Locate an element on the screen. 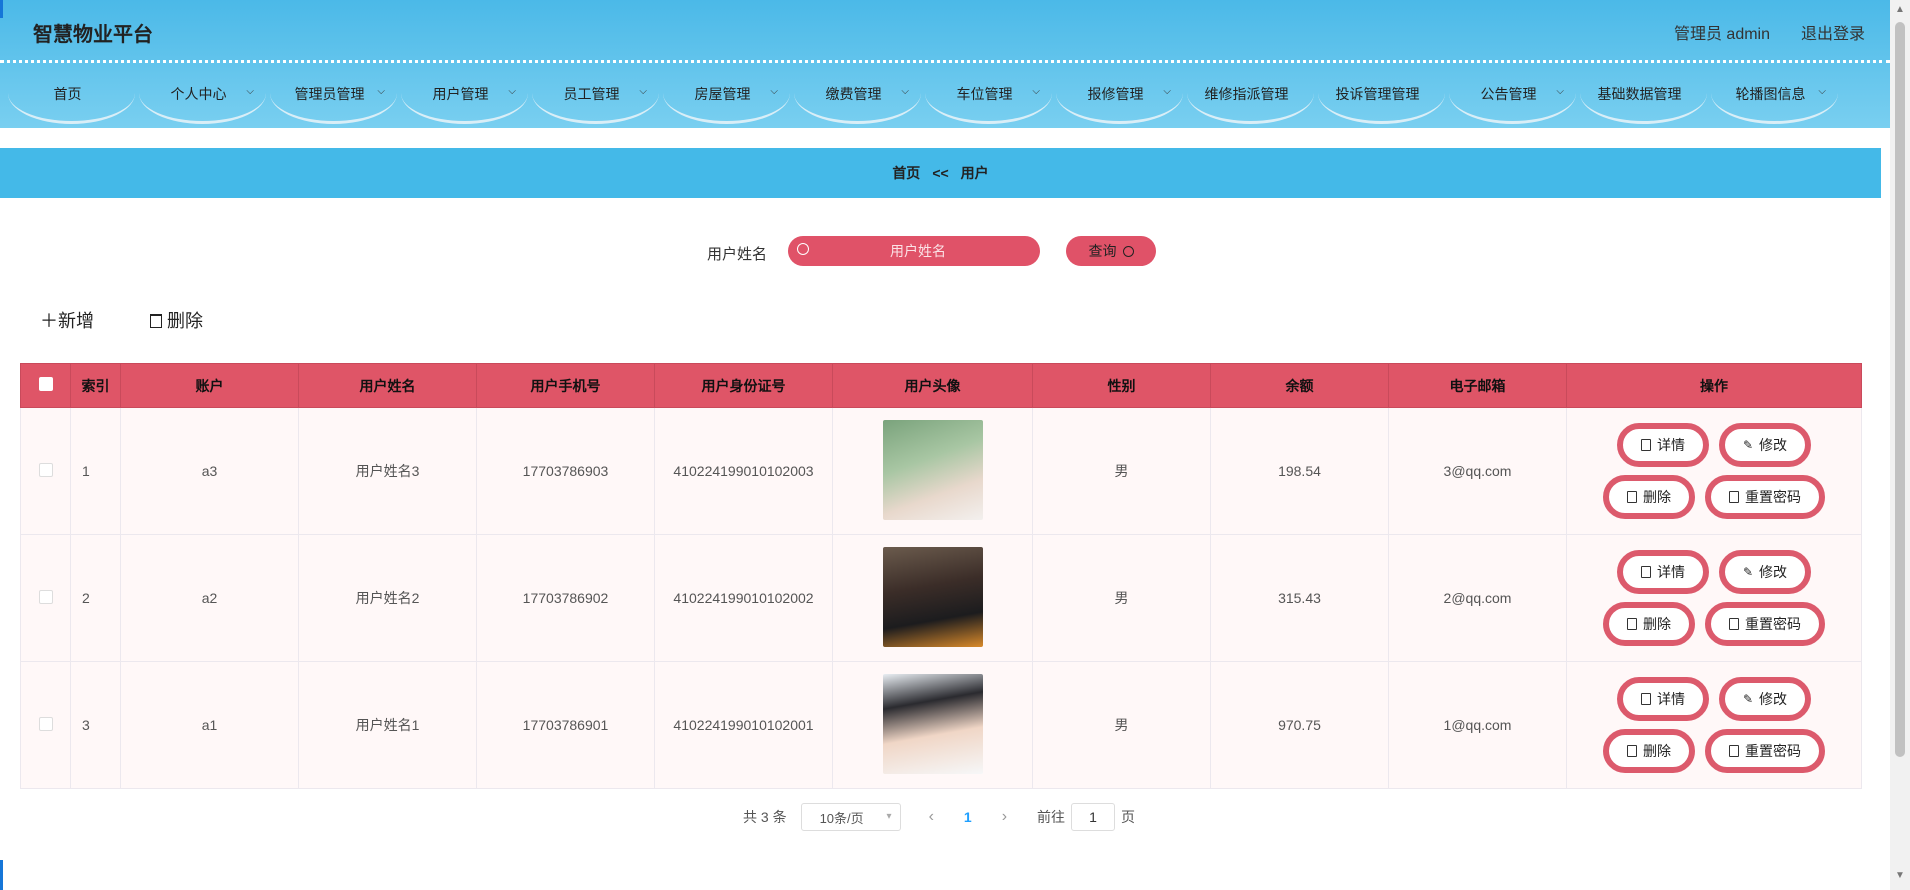 The height and width of the screenshot is (890, 1910). email-cell: 3@qq.com is located at coordinates (1477, 471).